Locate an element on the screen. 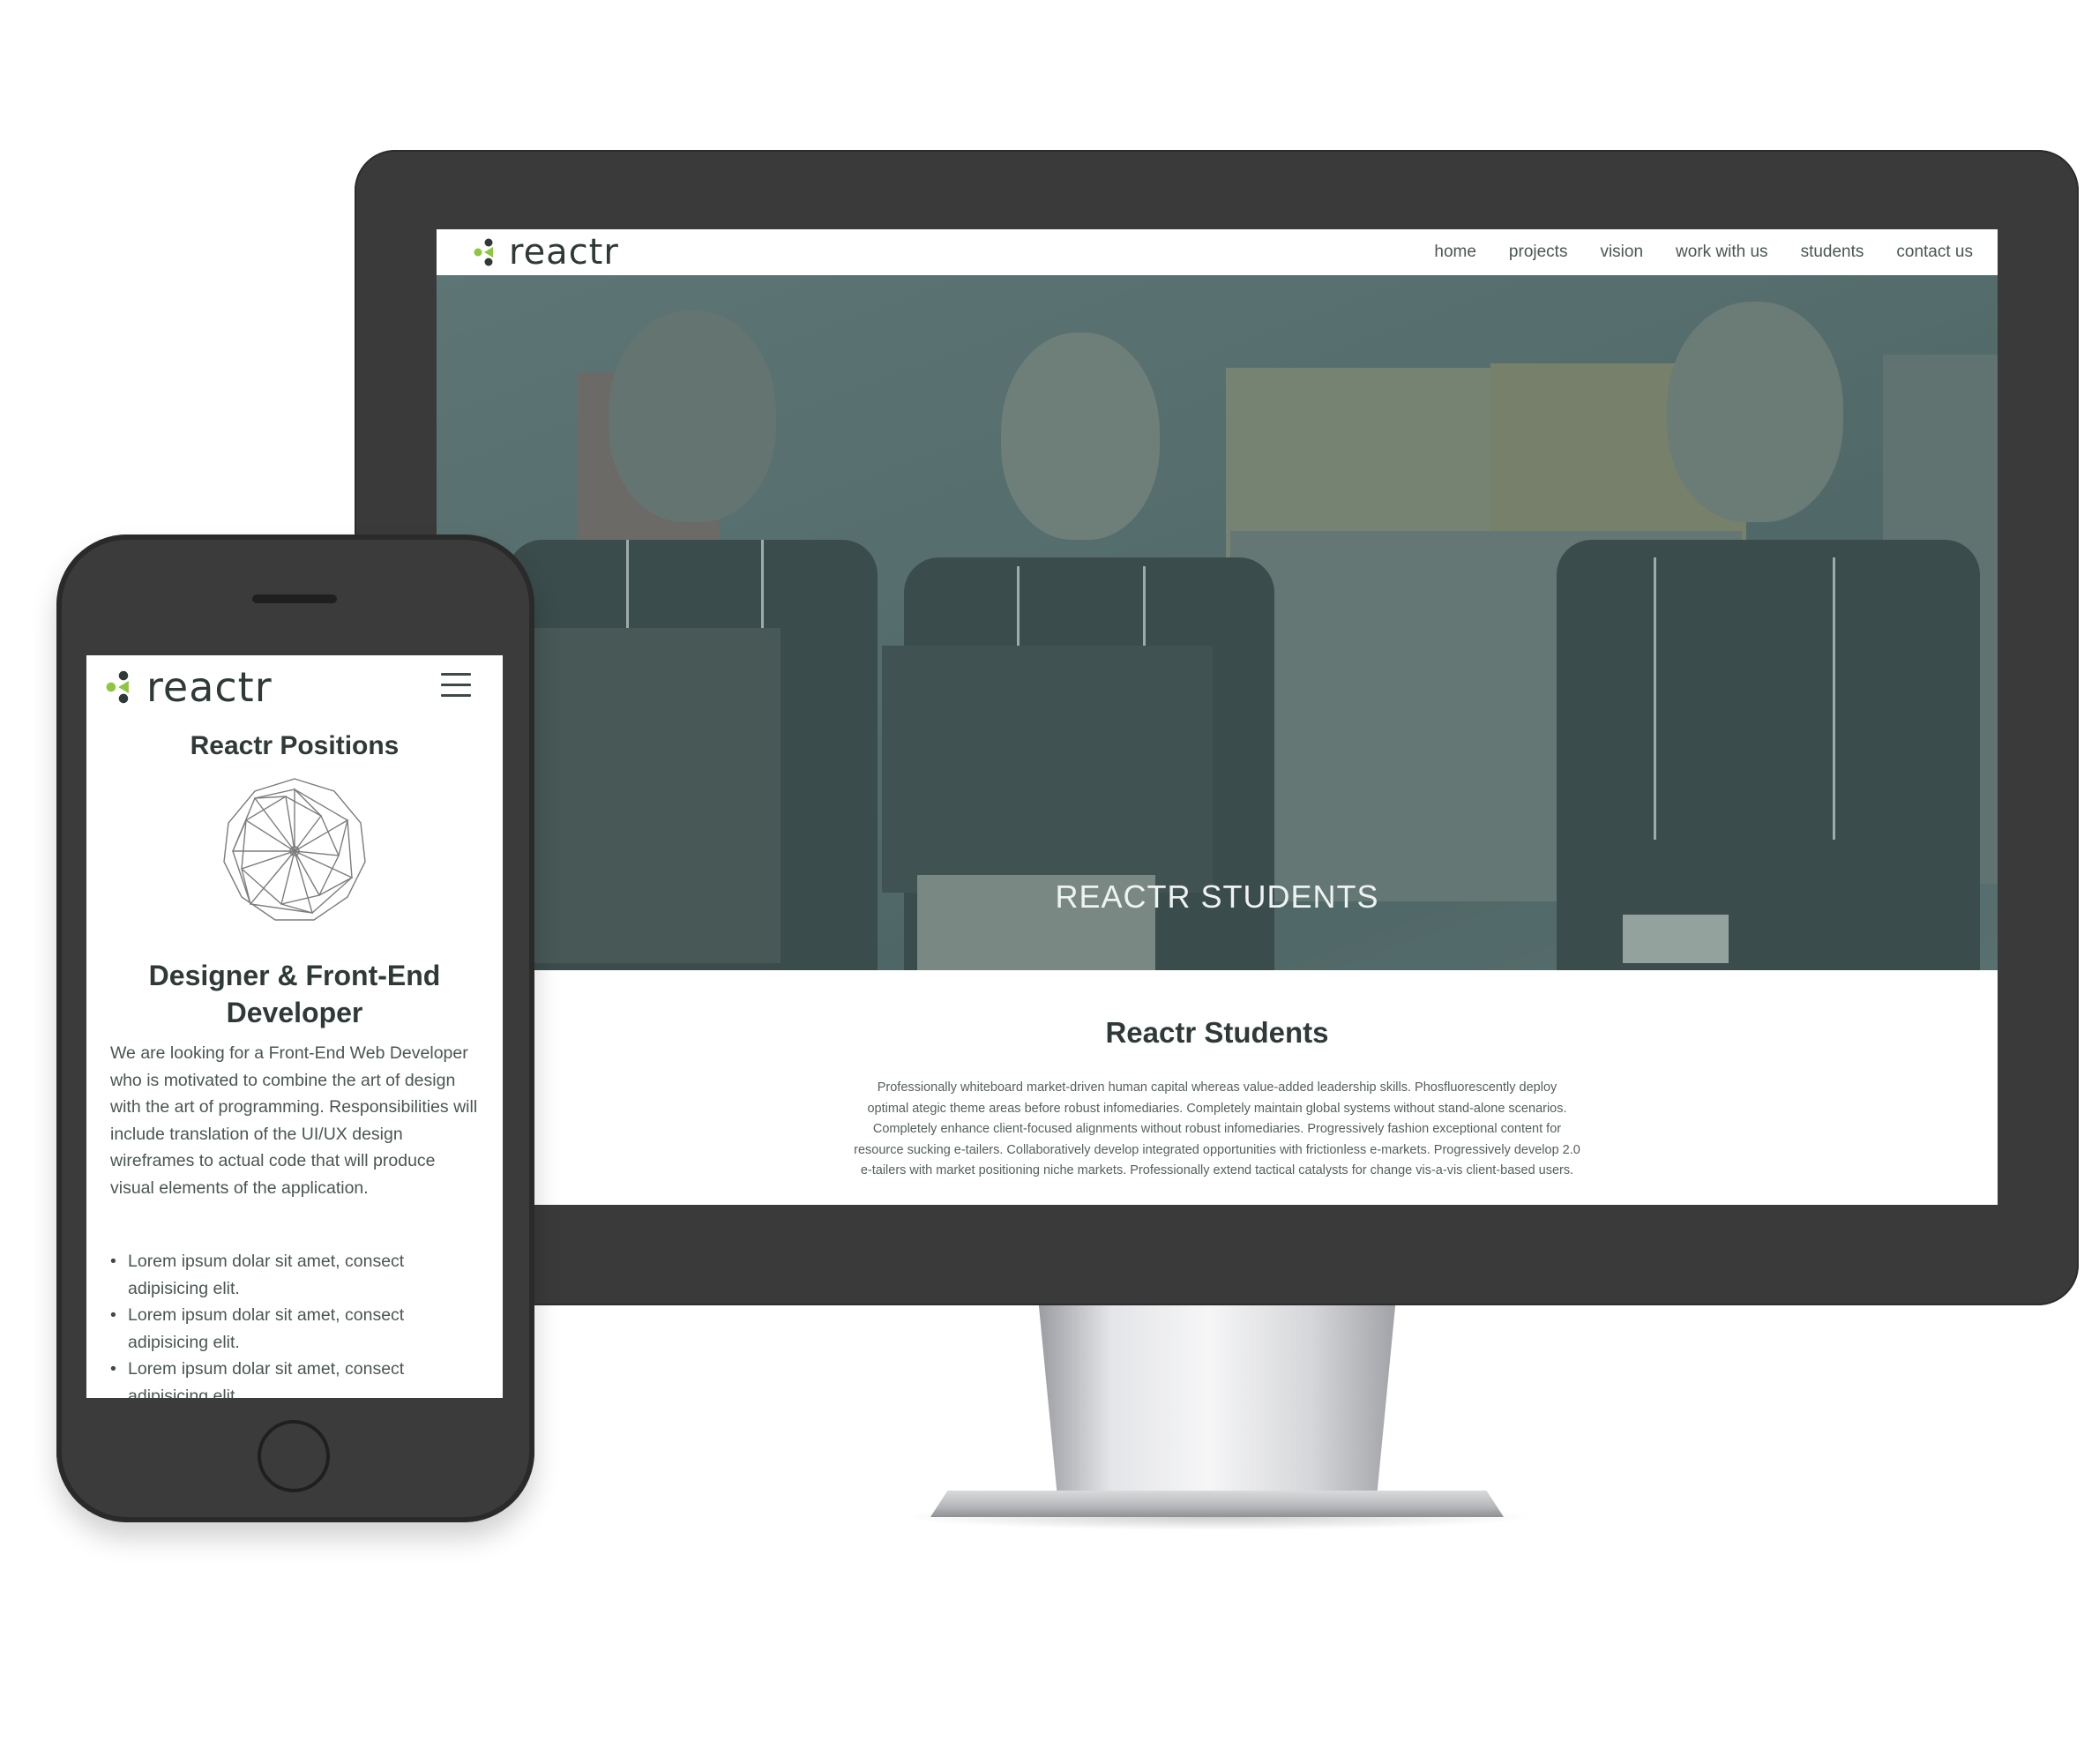  monitor-stand-base is located at coordinates (1217, 1504).